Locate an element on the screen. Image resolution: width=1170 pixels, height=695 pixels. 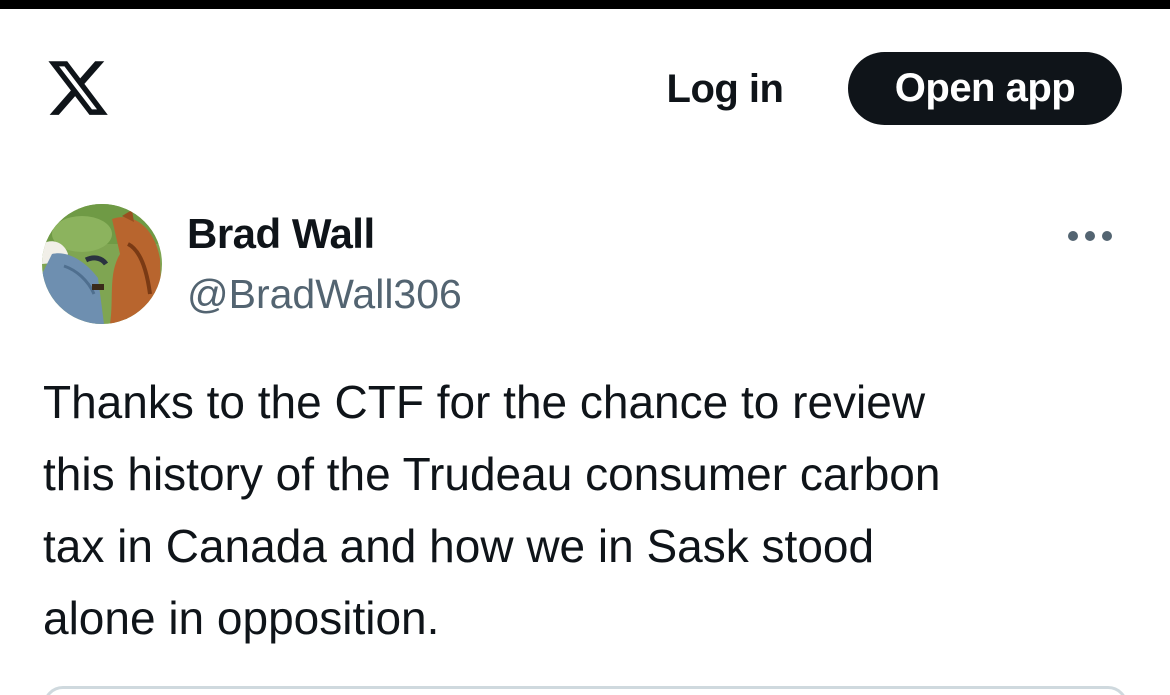
more-dots-icon is located at coordinates (1090, 236).